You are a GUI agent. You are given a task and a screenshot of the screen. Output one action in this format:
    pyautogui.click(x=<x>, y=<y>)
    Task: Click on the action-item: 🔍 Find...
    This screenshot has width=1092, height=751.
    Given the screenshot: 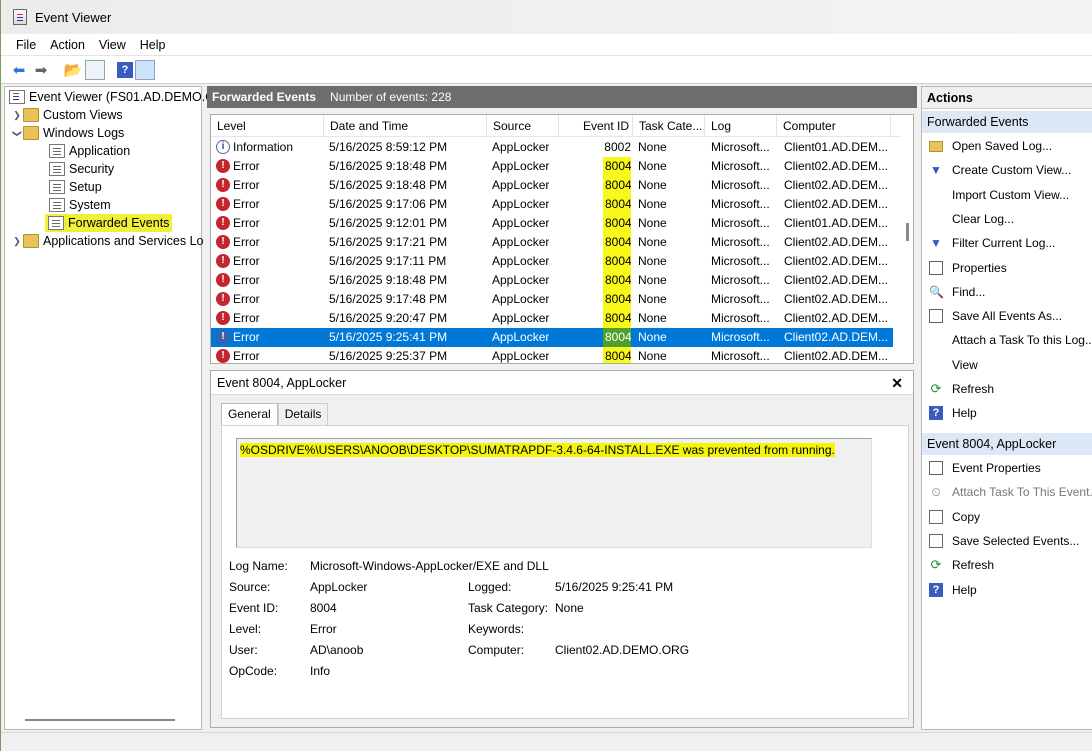 What is the action you would take?
    pyautogui.click(x=1007, y=292)
    